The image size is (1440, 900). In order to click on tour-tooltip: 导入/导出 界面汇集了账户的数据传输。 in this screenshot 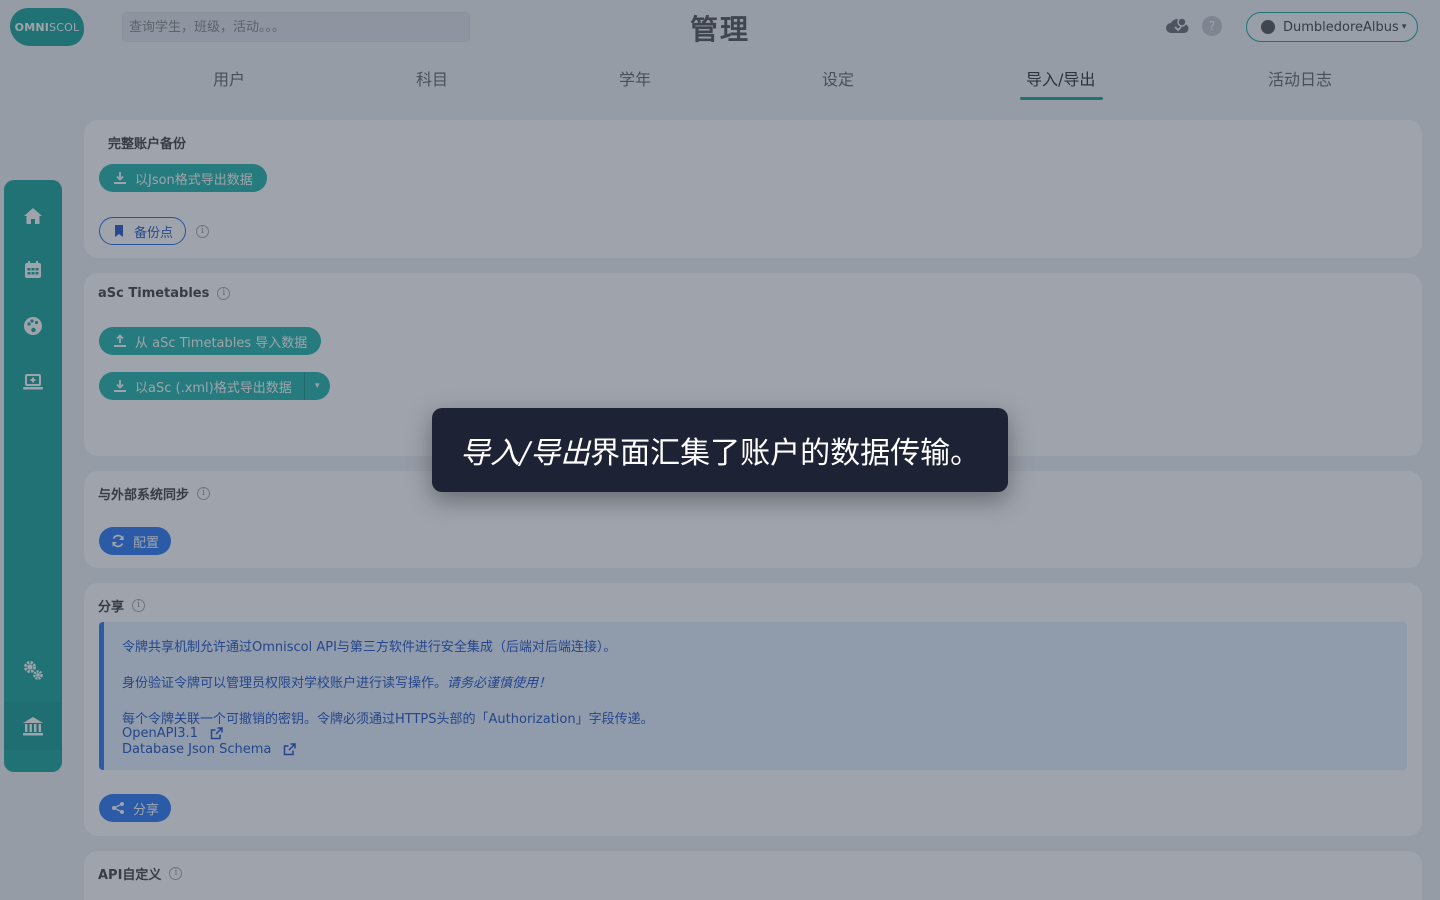, I will do `click(720, 450)`.